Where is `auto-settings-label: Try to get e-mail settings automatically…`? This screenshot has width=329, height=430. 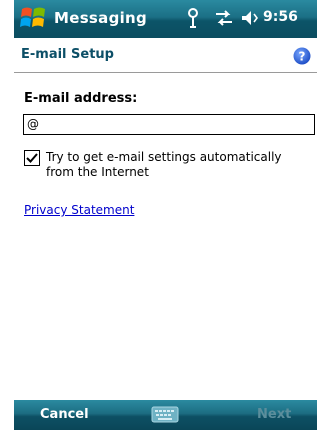
auto-settings-label: Try to get e-mail settings automatically… is located at coordinates (176, 165).